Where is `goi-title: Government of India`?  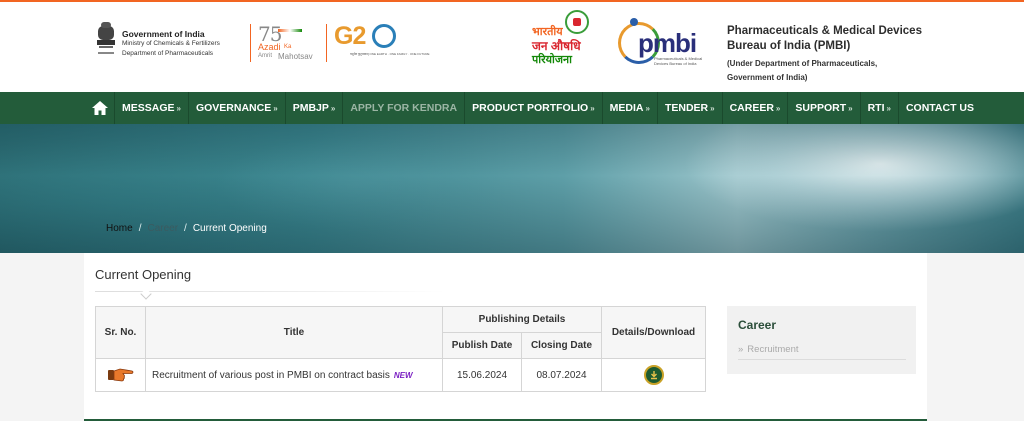 goi-title: Government of India is located at coordinates (163, 34).